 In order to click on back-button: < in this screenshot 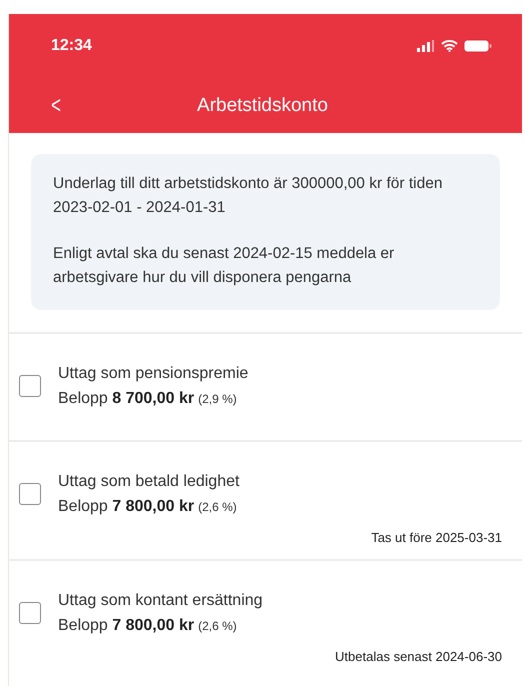, I will do `click(56, 106)`.